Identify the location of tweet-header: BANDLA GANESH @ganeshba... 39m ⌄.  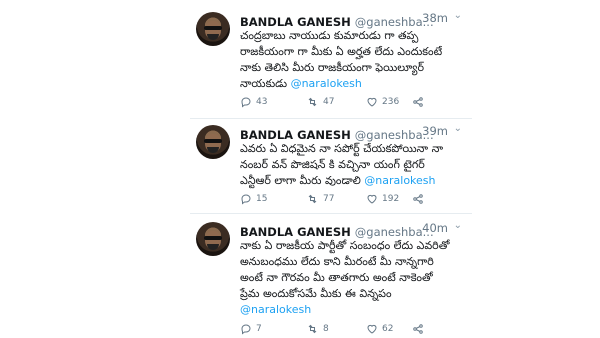
(355, 132).